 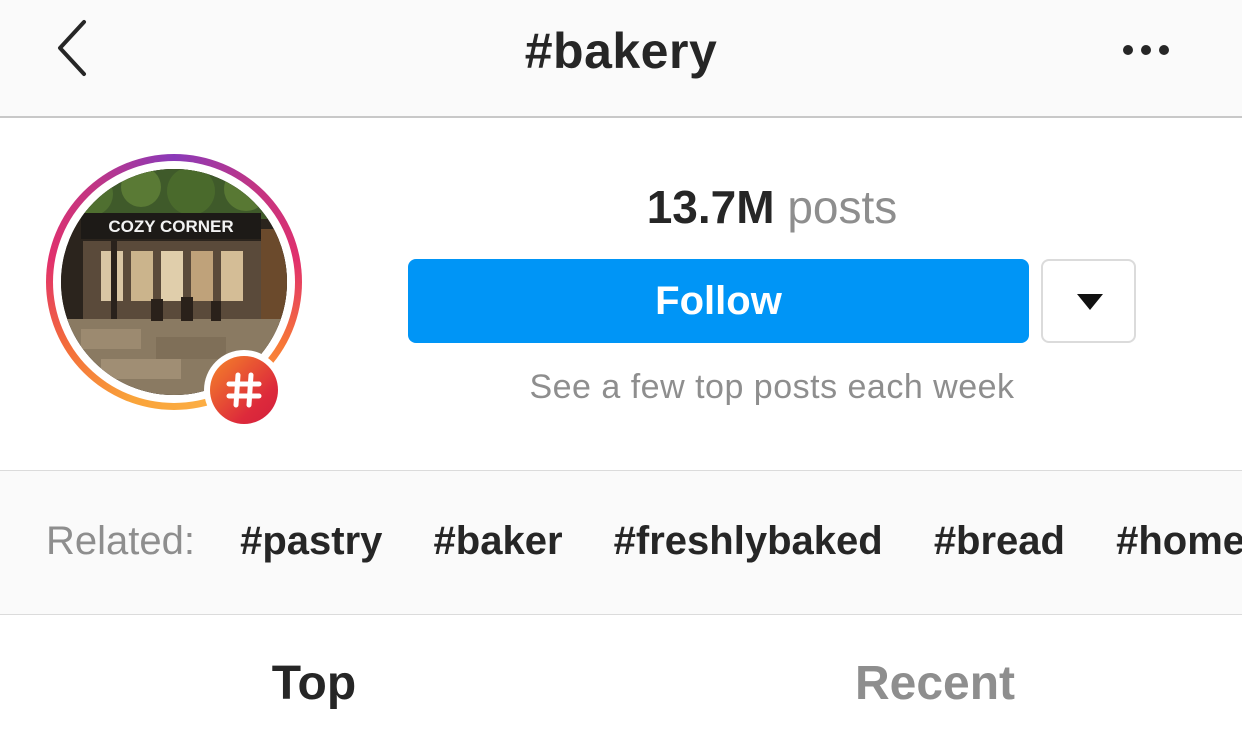 What do you see at coordinates (621, 51) in the screenshot?
I see `page-title: #bakery` at bounding box center [621, 51].